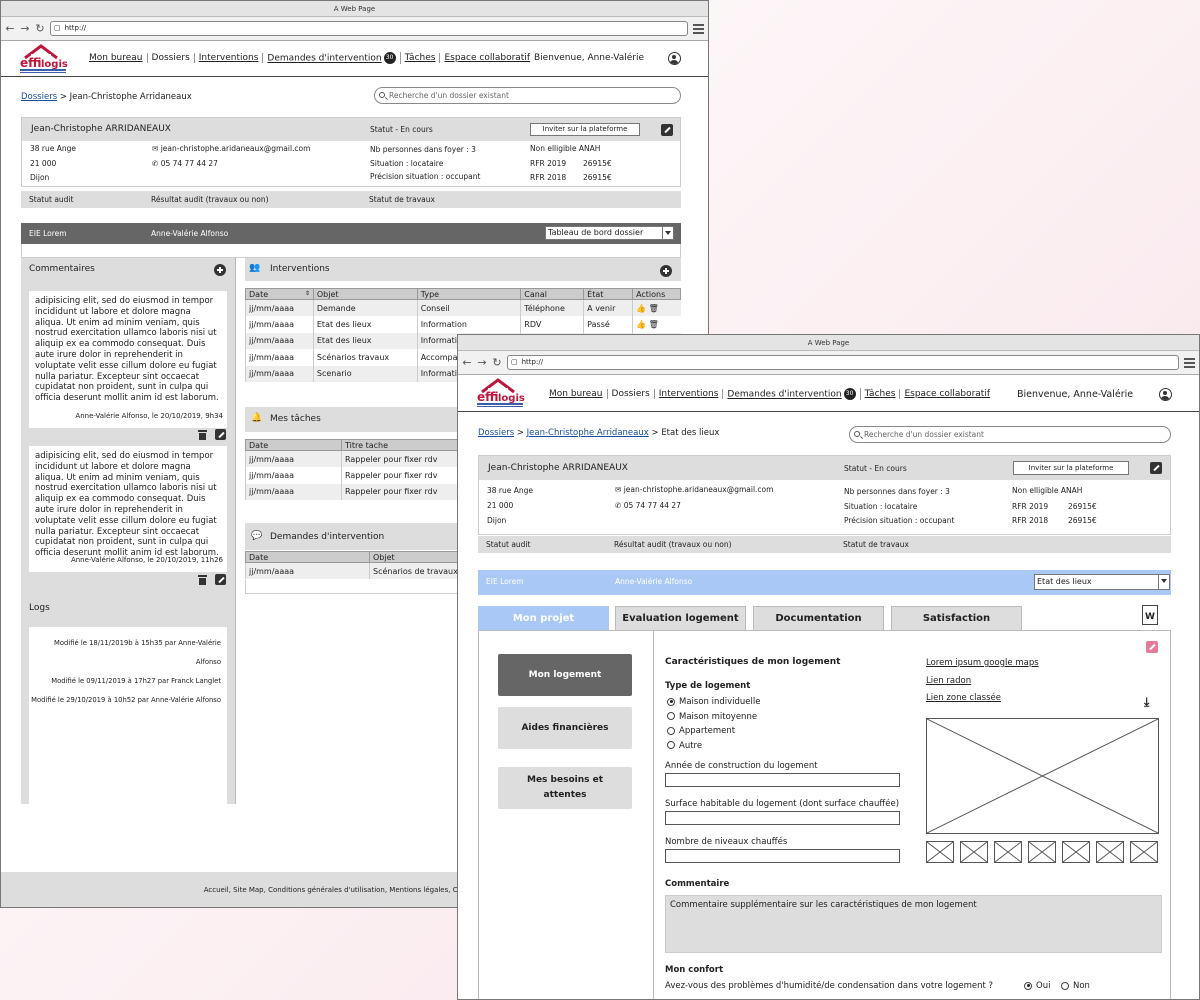 Image resolution: width=1200 pixels, height=1000 pixels. What do you see at coordinates (875, 468) in the screenshot?
I see `client-status: Statut - En cours` at bounding box center [875, 468].